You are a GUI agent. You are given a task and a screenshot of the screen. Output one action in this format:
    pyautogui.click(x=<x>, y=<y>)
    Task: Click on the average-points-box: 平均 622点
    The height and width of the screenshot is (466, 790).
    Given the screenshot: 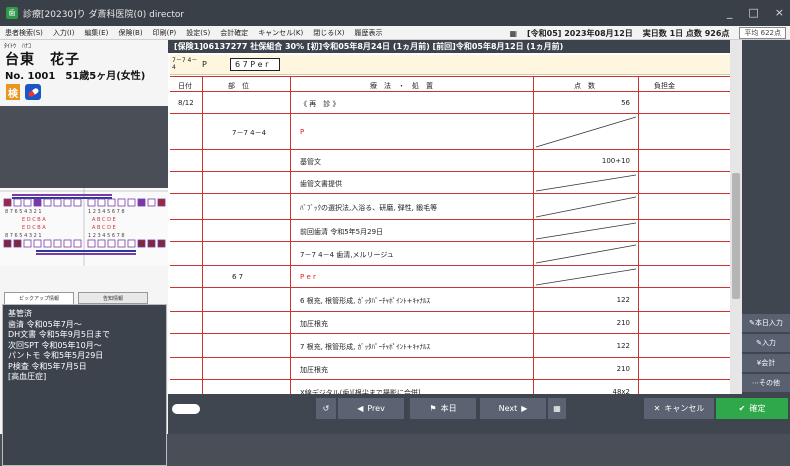 What is the action you would take?
    pyautogui.click(x=762, y=33)
    